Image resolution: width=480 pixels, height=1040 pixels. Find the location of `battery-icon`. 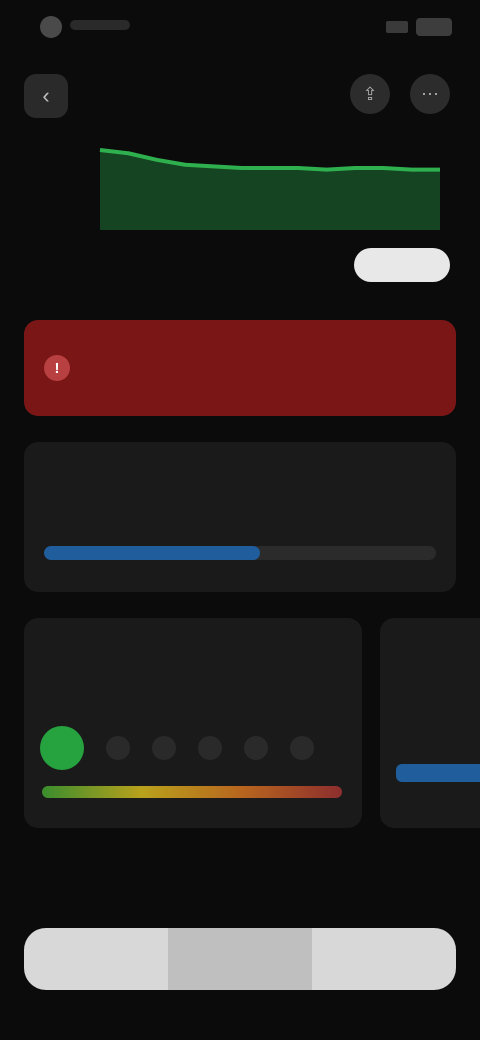

battery-icon is located at coordinates (434, 27).